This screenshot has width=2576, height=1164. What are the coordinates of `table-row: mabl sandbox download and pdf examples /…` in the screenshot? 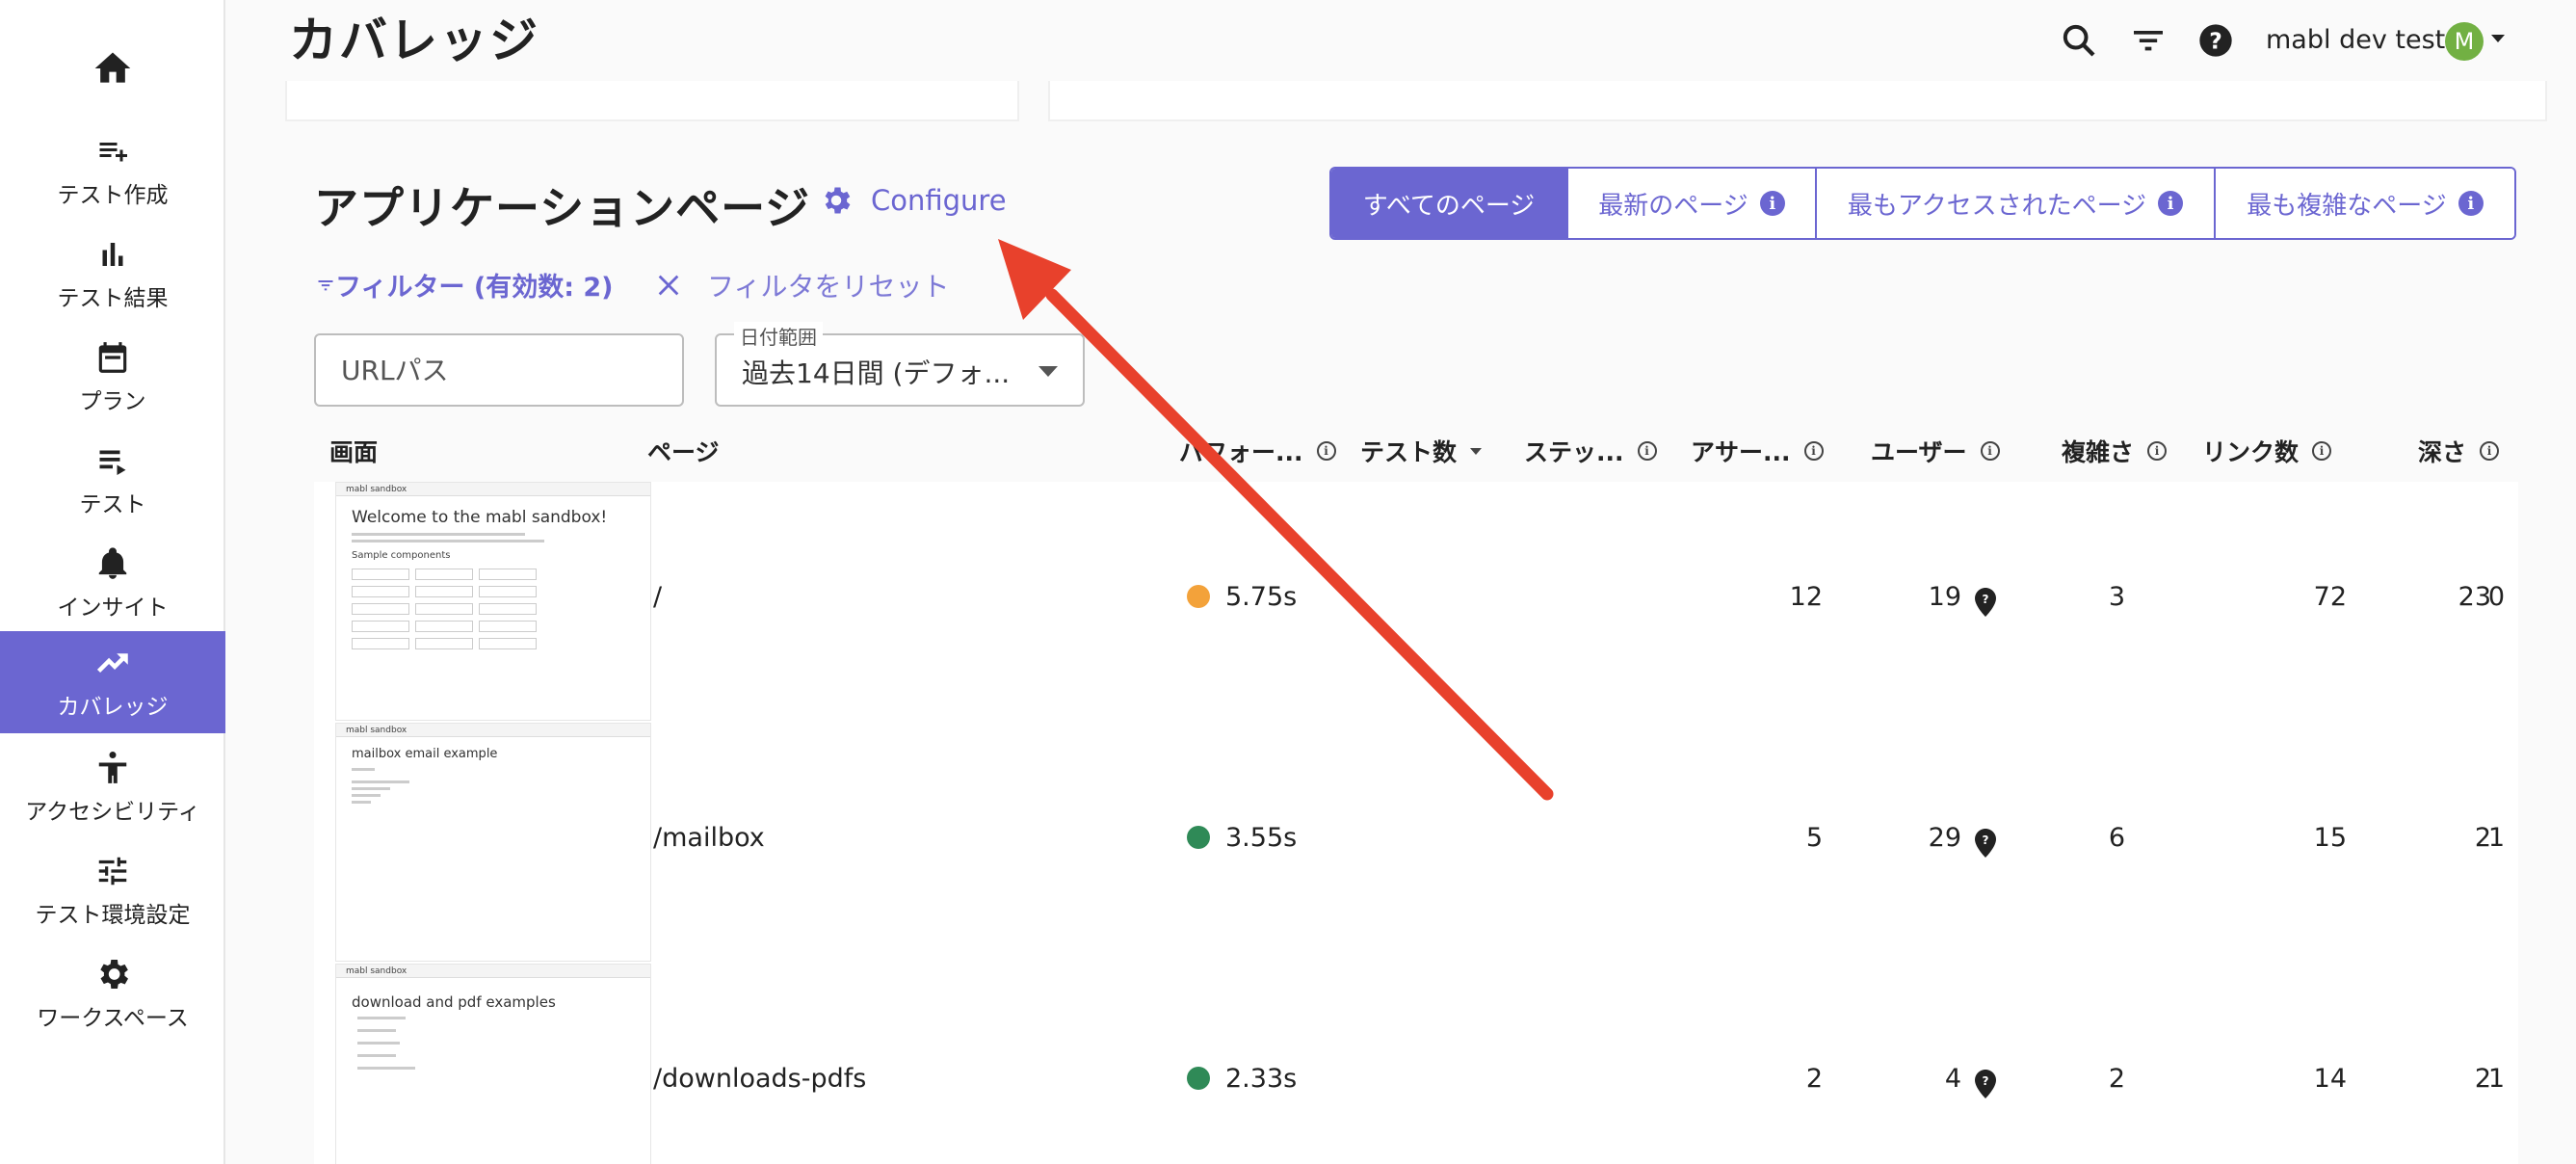 It's located at (1416, 1064).